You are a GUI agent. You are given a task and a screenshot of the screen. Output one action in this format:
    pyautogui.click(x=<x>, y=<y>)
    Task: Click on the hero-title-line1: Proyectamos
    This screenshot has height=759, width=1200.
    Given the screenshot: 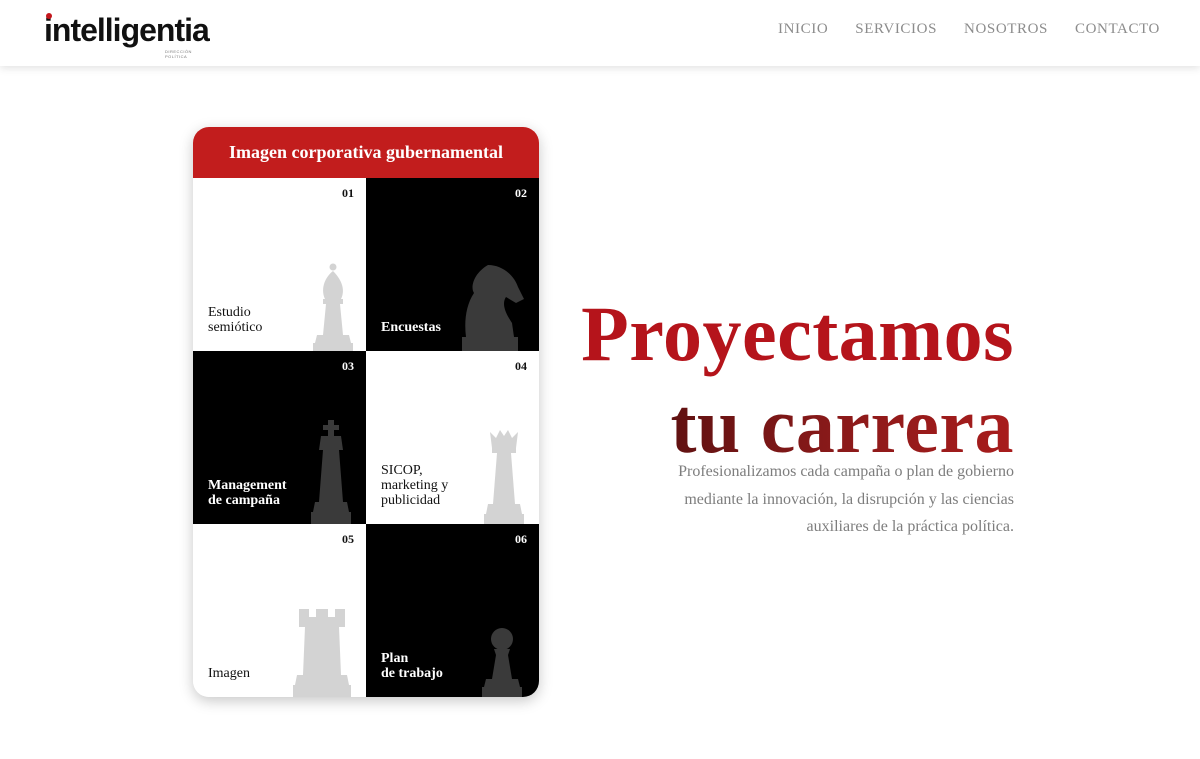 What is the action you would take?
    pyautogui.click(x=797, y=333)
    